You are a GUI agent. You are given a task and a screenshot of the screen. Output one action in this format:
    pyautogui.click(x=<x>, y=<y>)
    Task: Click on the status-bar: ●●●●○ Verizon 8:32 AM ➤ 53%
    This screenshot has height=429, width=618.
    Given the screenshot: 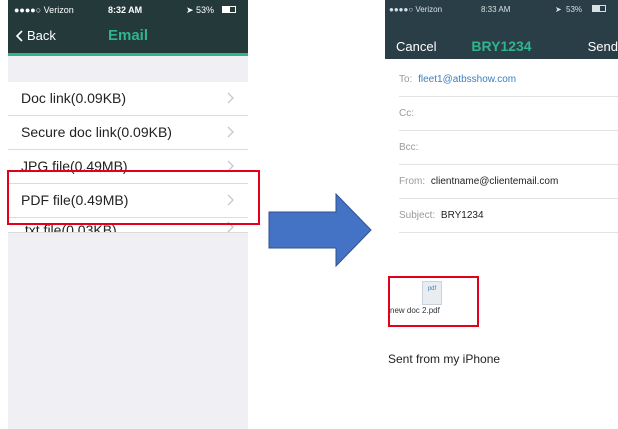 What is the action you would take?
    pyautogui.click(x=128, y=10)
    